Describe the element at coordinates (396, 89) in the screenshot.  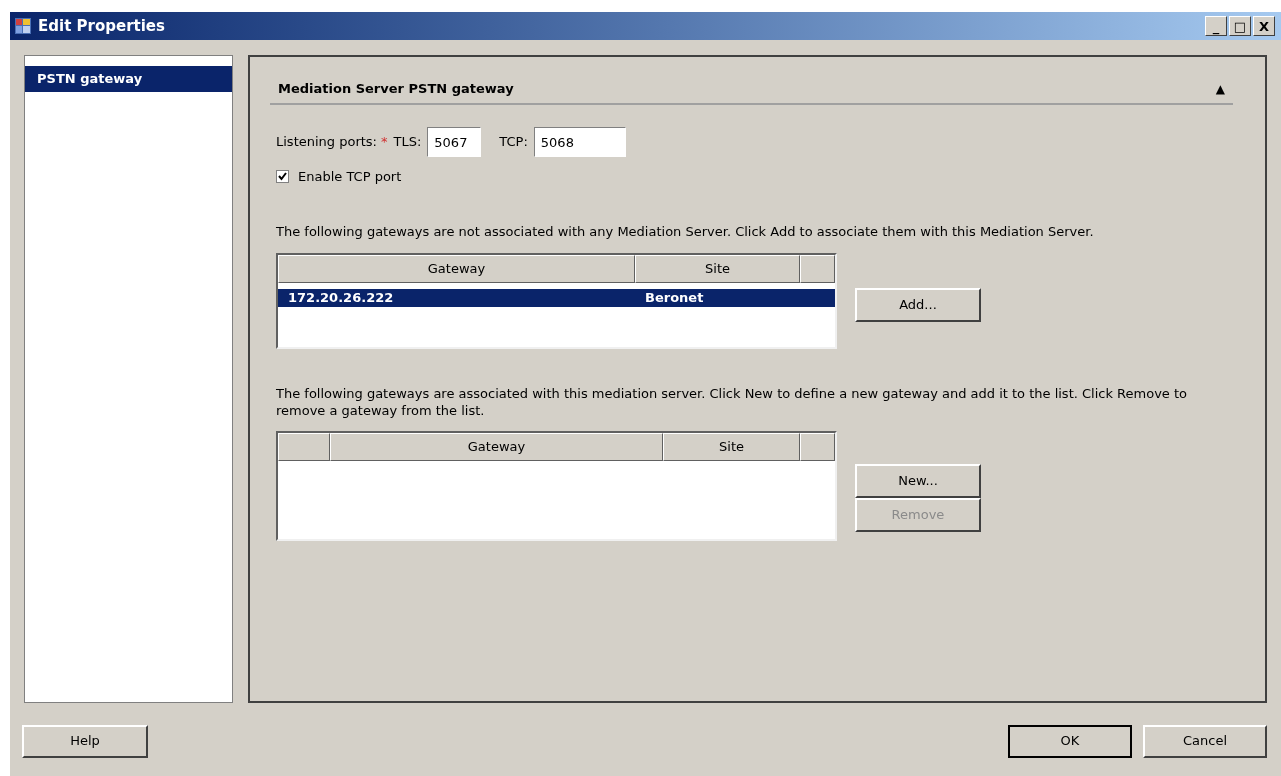
I see `section-title: Mediation Server PSTN gateway` at that location.